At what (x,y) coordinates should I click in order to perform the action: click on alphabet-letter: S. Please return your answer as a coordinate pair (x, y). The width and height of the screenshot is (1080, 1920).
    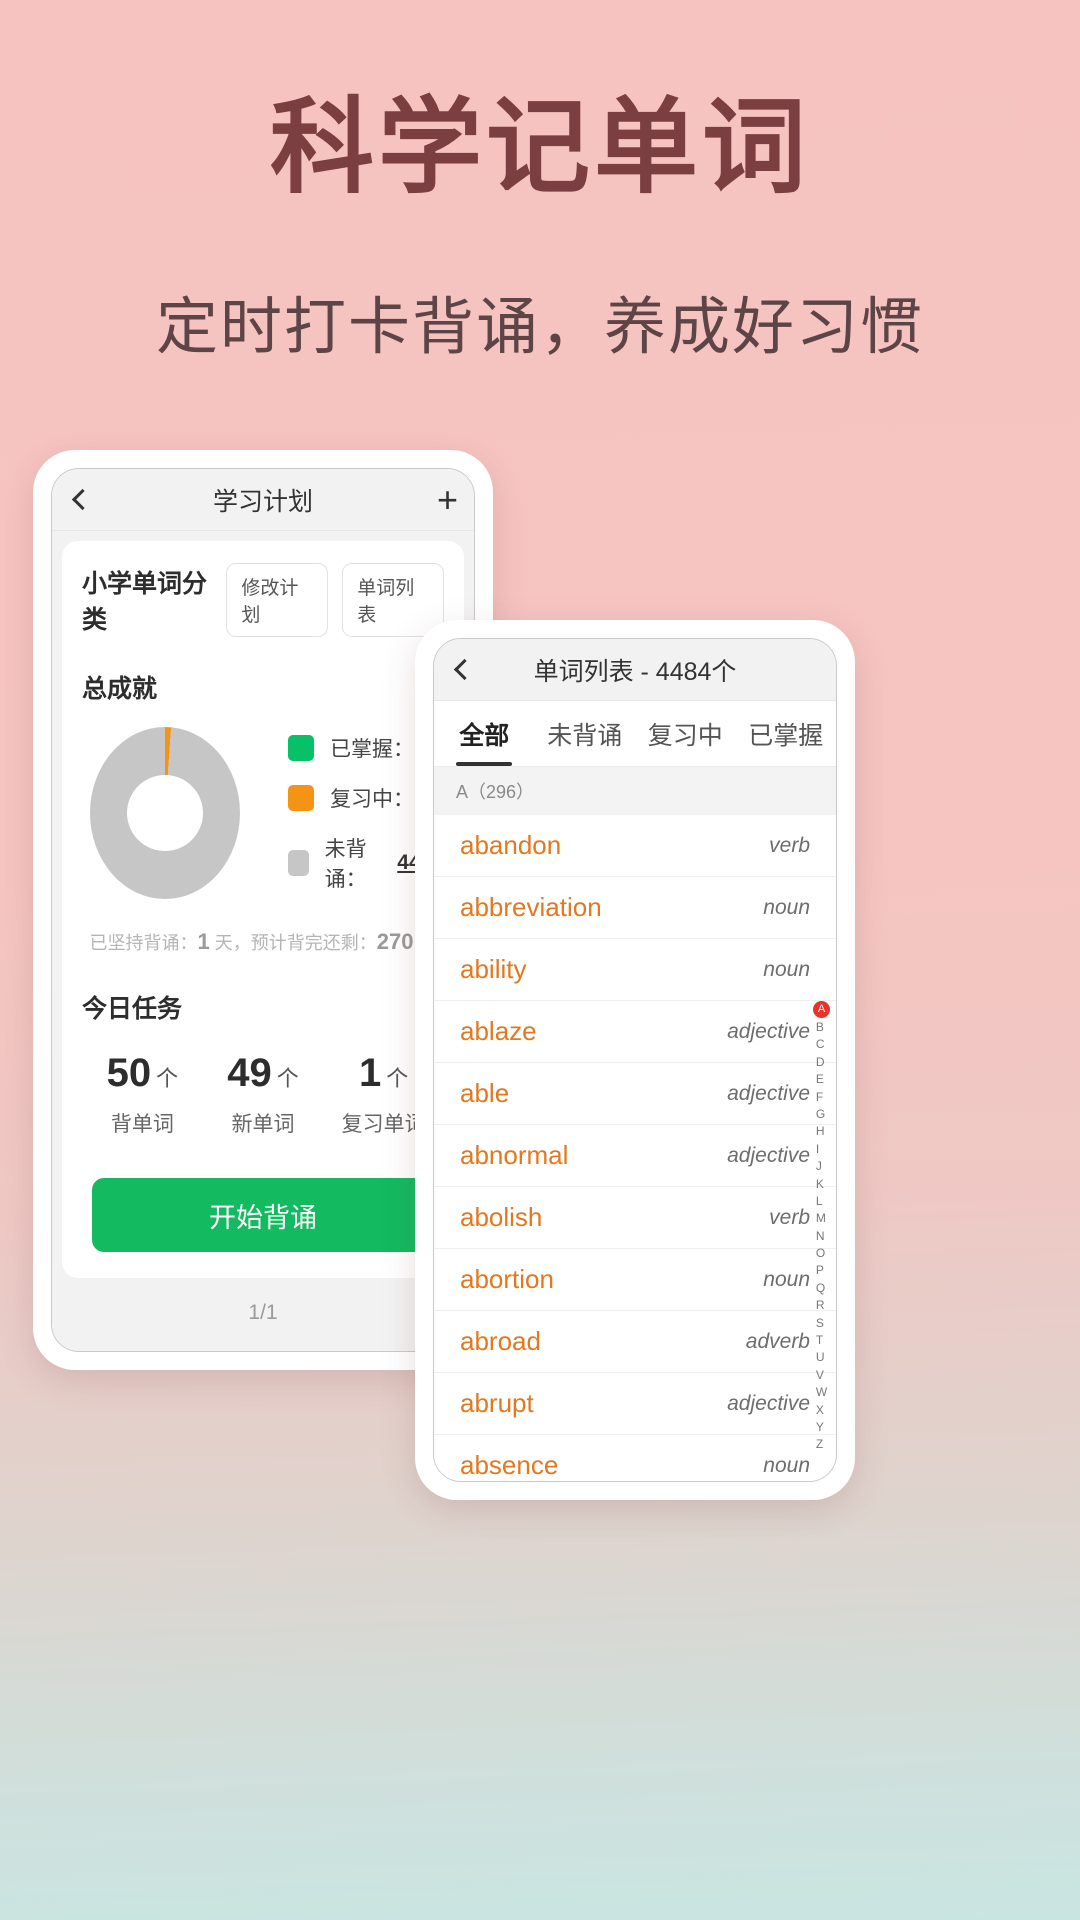
    Looking at the image, I should click on (821, 1323).